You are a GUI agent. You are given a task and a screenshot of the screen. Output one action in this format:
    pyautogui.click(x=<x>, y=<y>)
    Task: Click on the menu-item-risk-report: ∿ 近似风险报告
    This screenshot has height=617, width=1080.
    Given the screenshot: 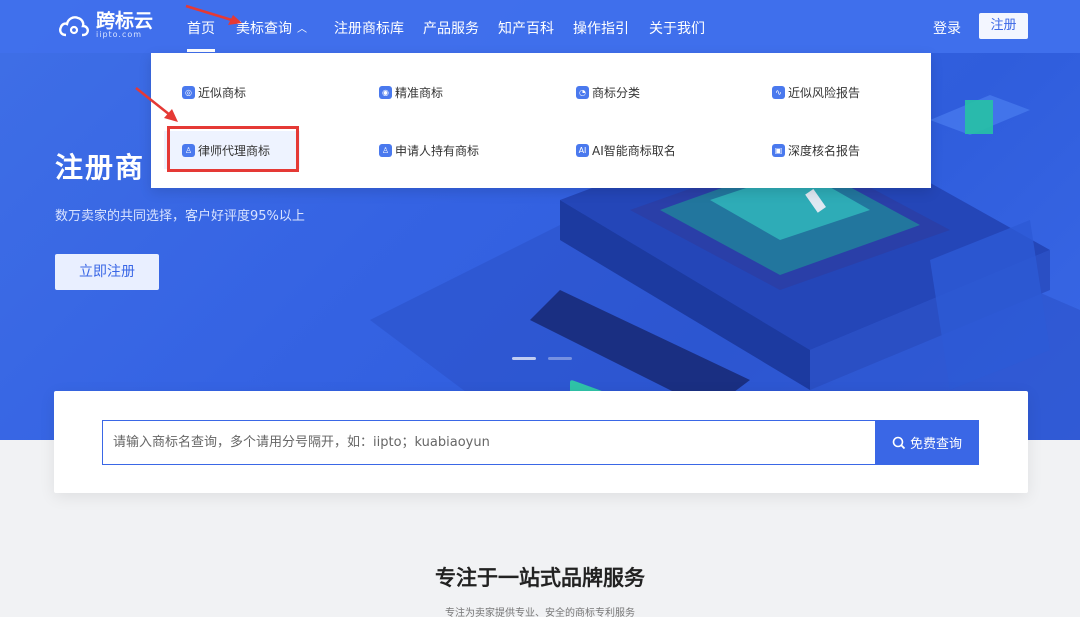 What is the action you would take?
    pyautogui.click(x=816, y=92)
    